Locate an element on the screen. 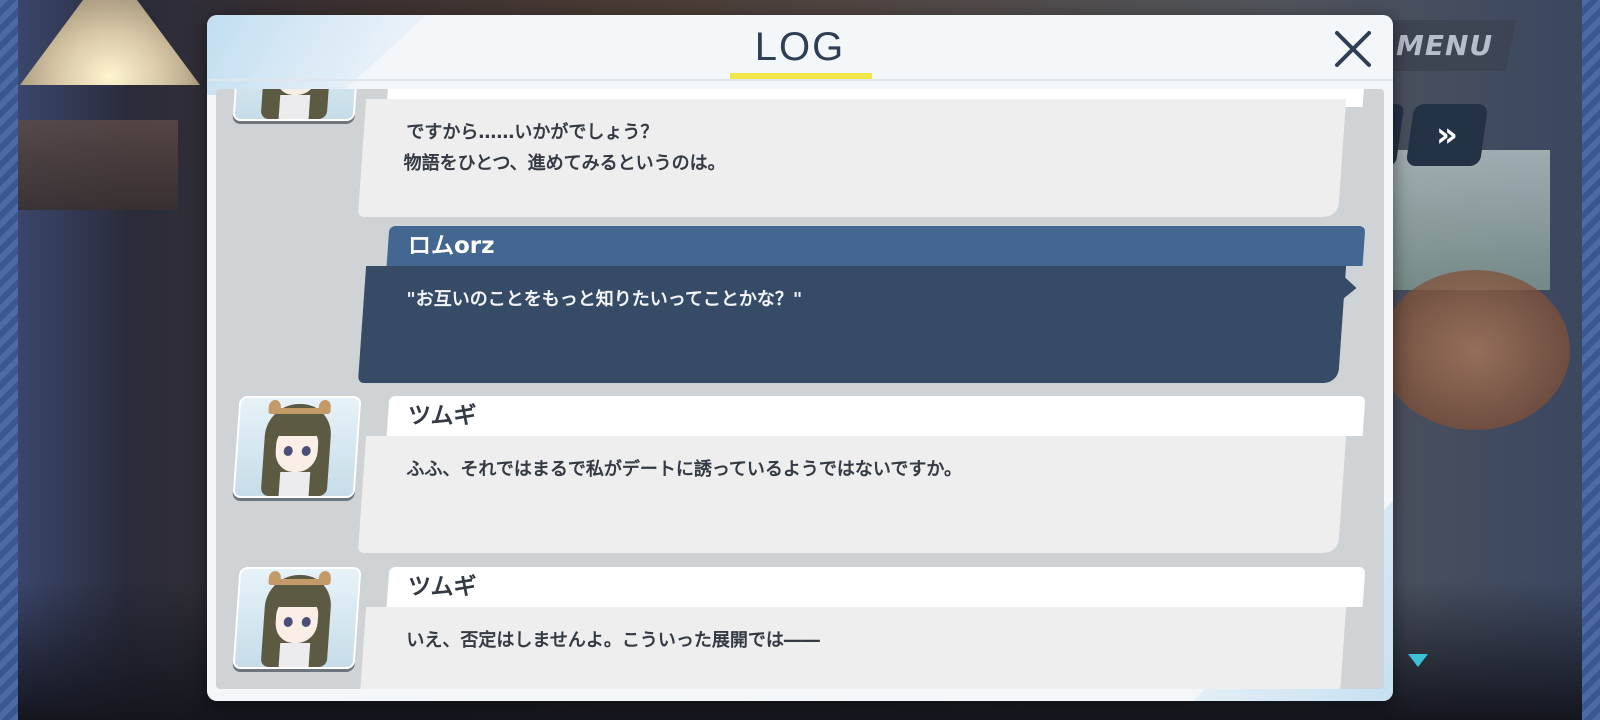  next-indicator-icon is located at coordinates (1418, 660).